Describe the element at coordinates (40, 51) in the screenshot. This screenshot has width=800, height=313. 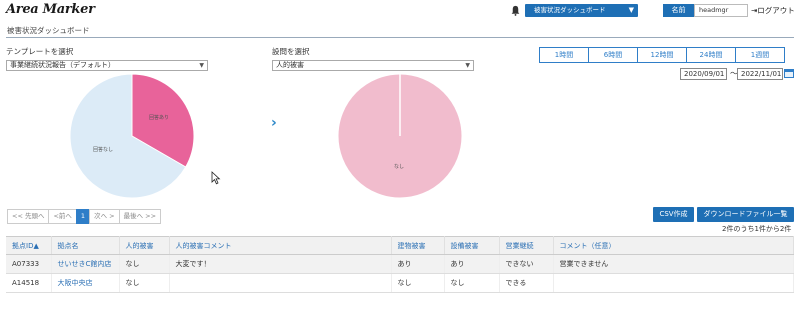
I see `template-label: テンプレートを選択` at that location.